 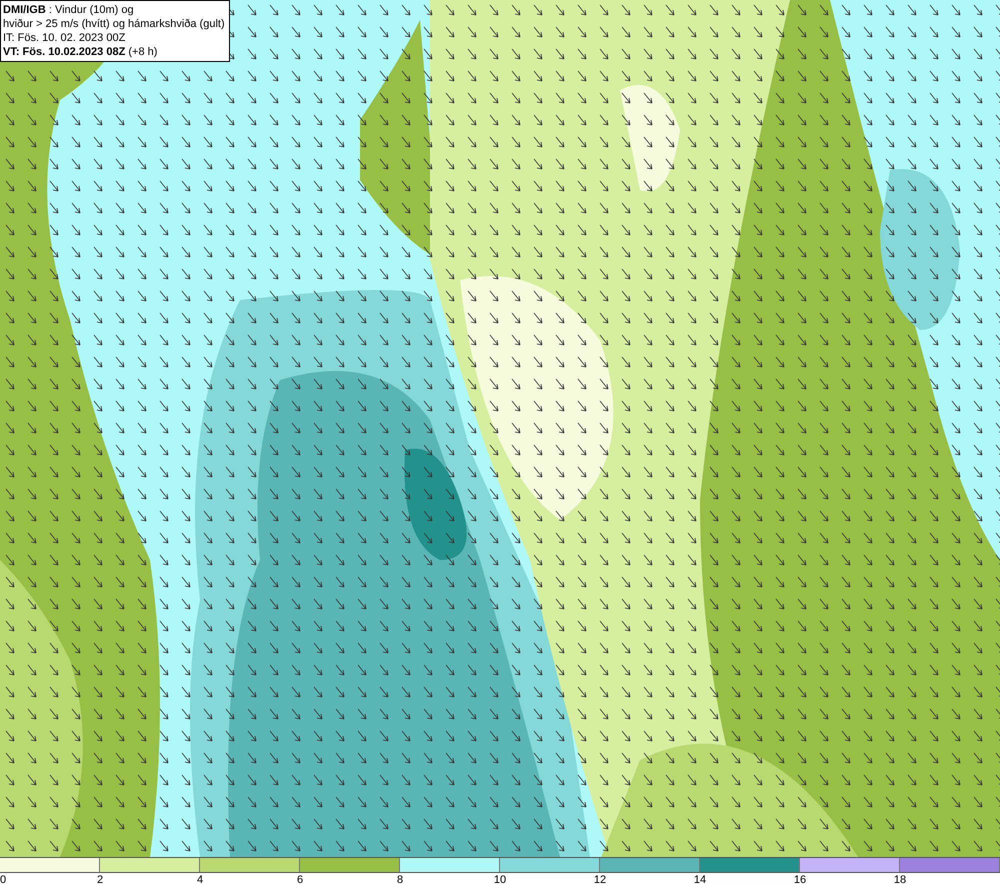 What do you see at coordinates (500, 880) in the screenshot?
I see `legend-label: 10` at bounding box center [500, 880].